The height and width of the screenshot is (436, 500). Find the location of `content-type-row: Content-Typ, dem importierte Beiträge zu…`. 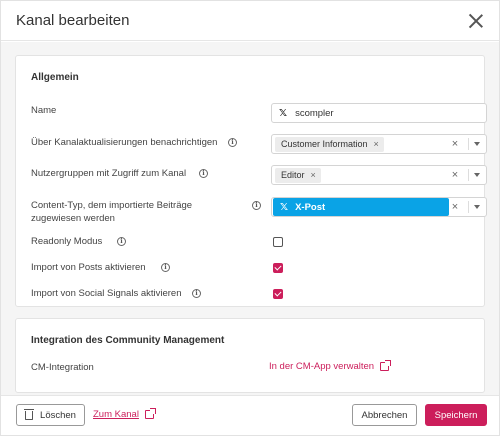

content-type-row: Content-Typ, dem importierte Beiträge zu… is located at coordinates (259, 212).